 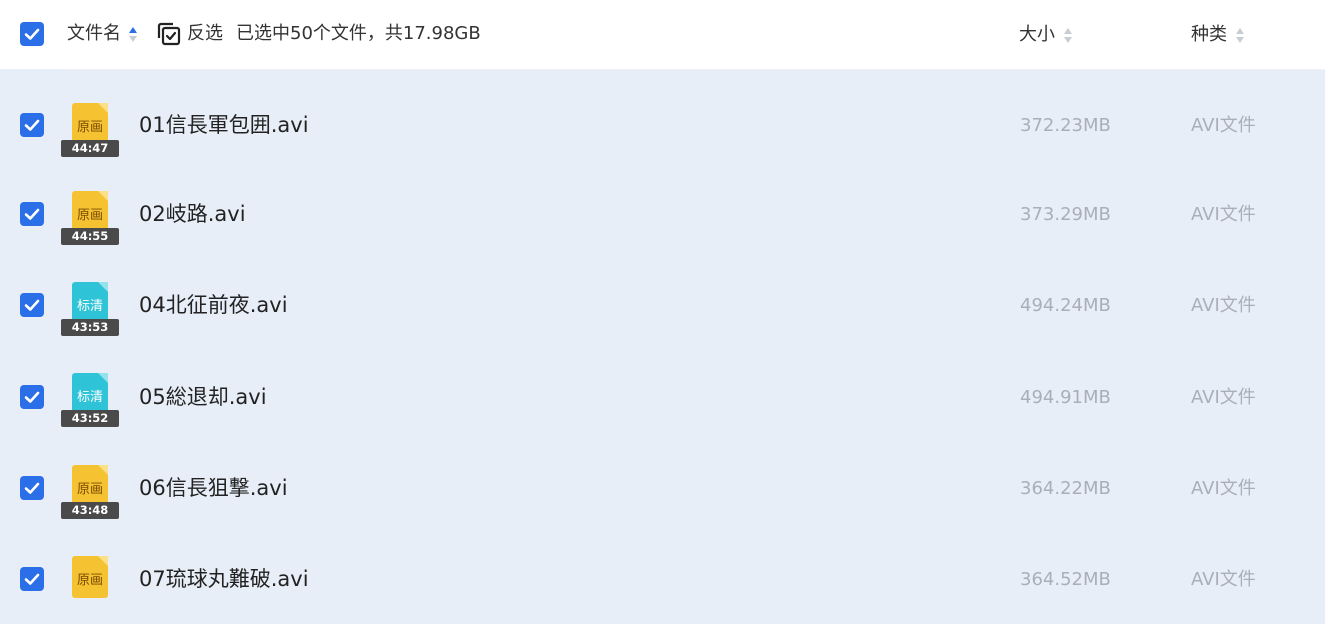 What do you see at coordinates (90, 418) in the screenshot?
I see `duration-label: 43:52` at bounding box center [90, 418].